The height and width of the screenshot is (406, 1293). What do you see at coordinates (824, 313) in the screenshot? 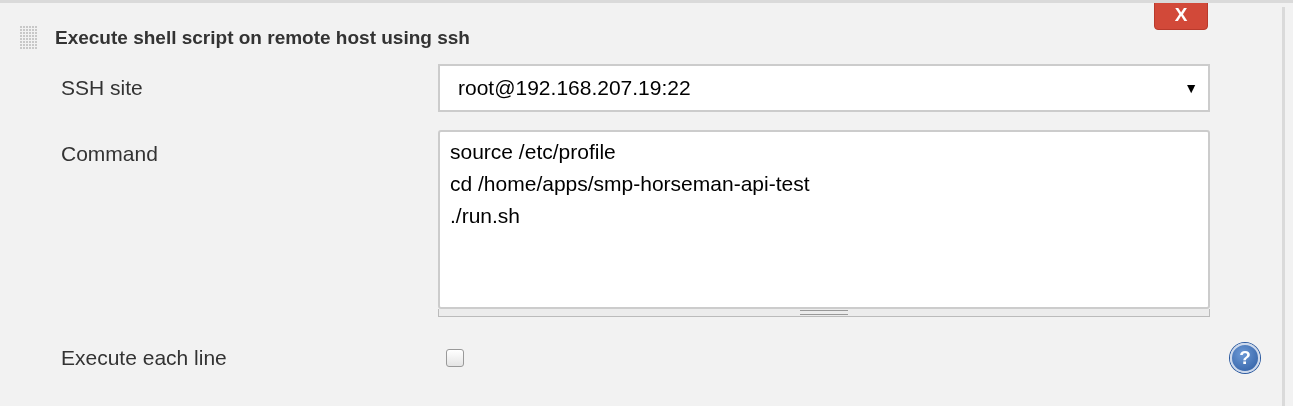
I see `resize-handle` at bounding box center [824, 313].